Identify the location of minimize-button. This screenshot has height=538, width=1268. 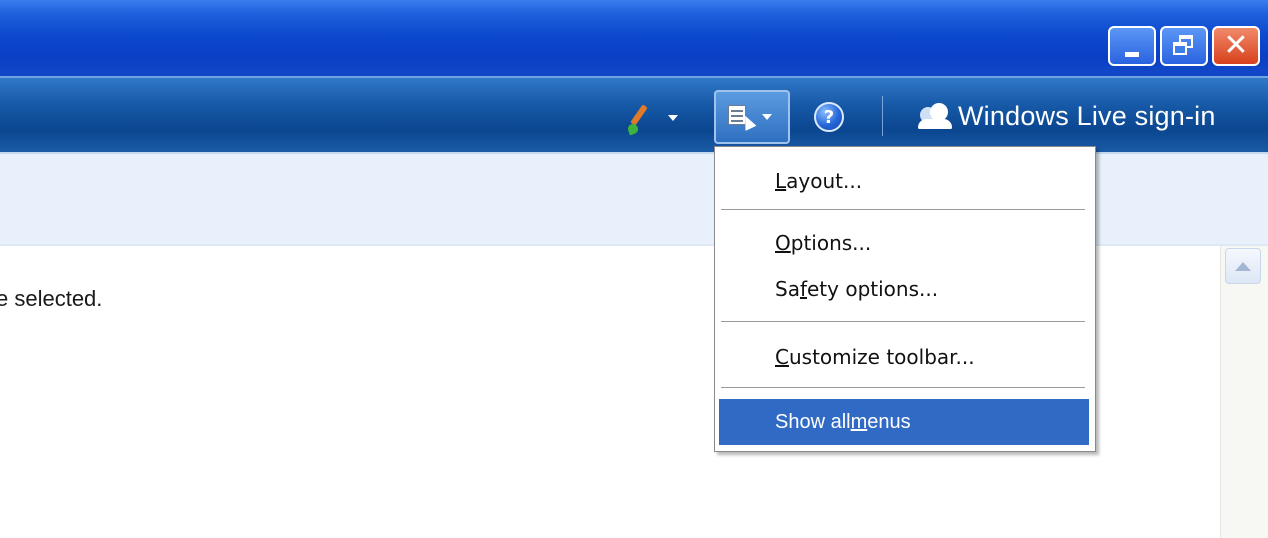
(1132, 46).